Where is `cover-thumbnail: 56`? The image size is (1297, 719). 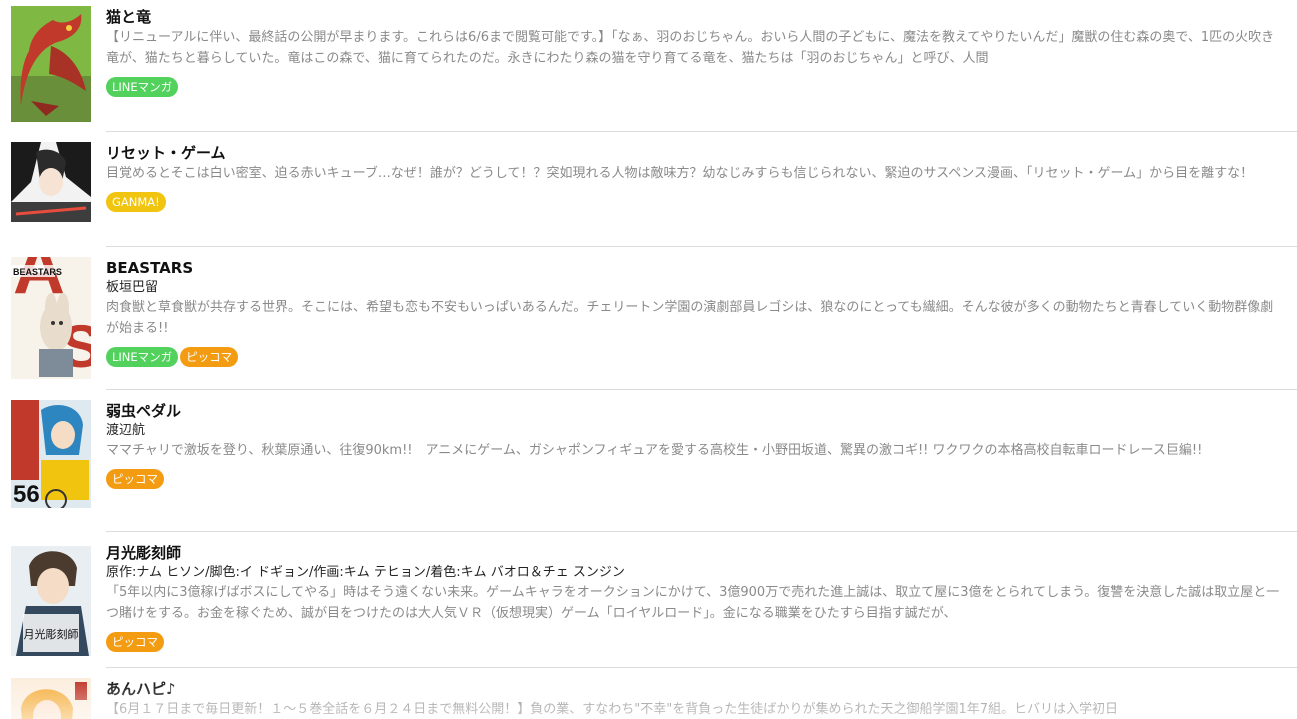
cover-thumbnail: 56 is located at coordinates (51, 460).